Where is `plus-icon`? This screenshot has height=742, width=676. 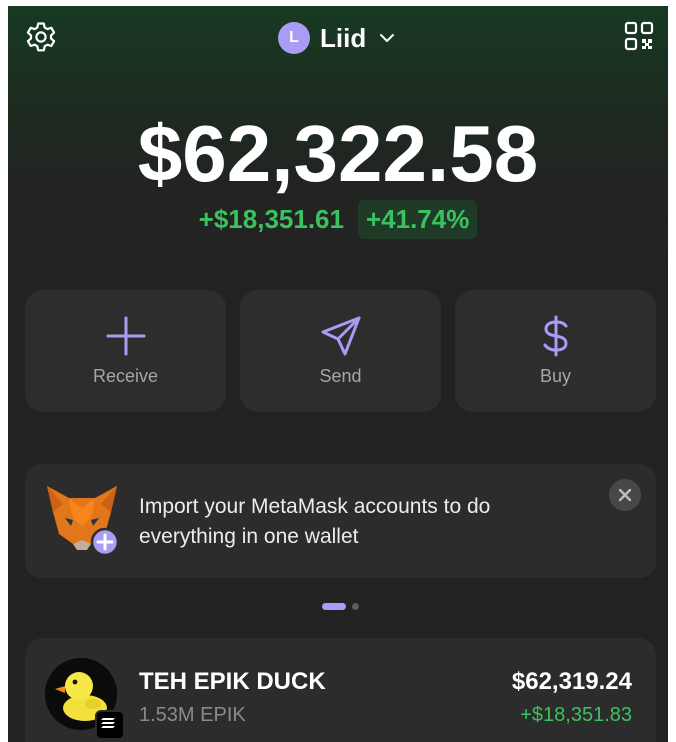 plus-icon is located at coordinates (125, 336).